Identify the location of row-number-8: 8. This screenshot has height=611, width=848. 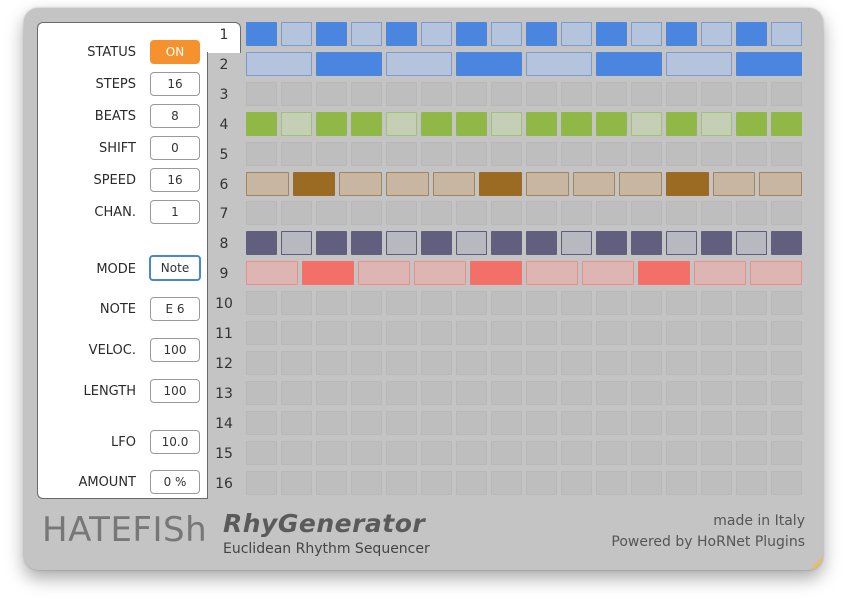
(224, 244).